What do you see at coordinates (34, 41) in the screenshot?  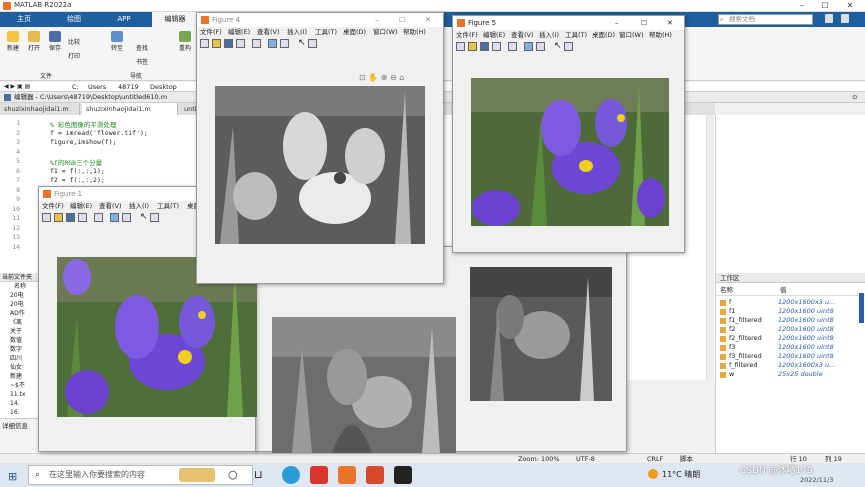 I see `open-button: 打开` at bounding box center [34, 41].